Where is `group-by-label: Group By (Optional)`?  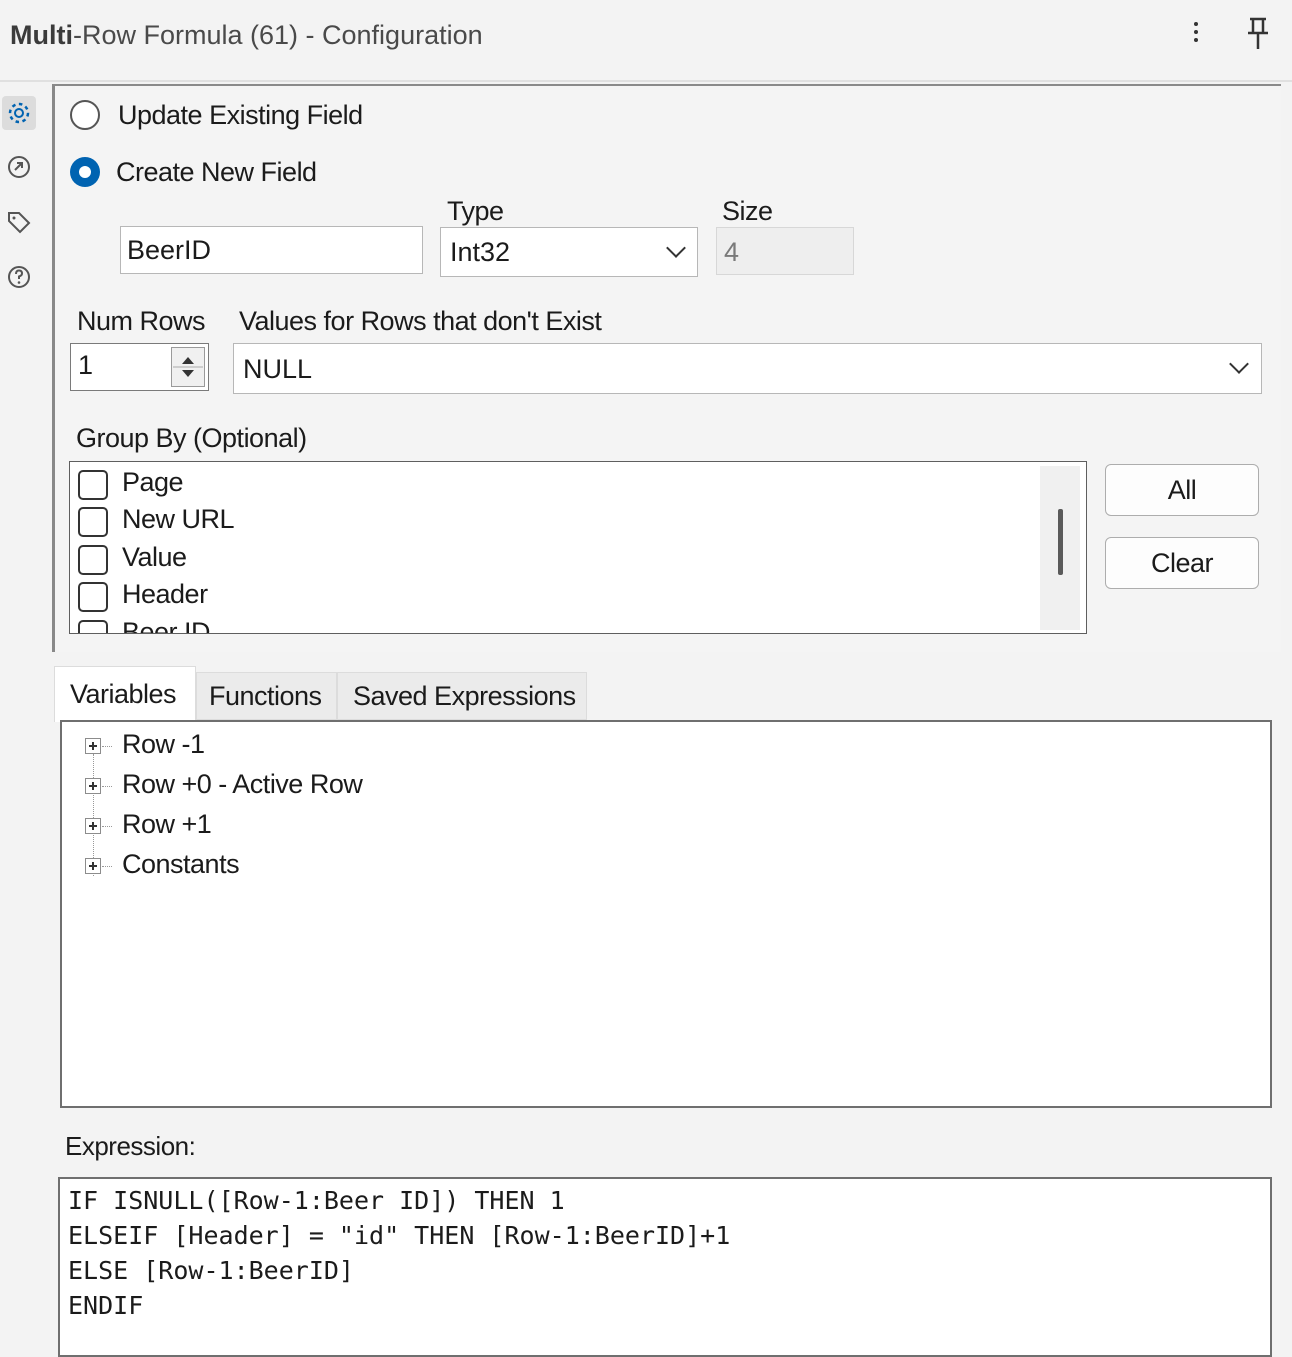
group-by-label: Group By (Optional) is located at coordinates (191, 438).